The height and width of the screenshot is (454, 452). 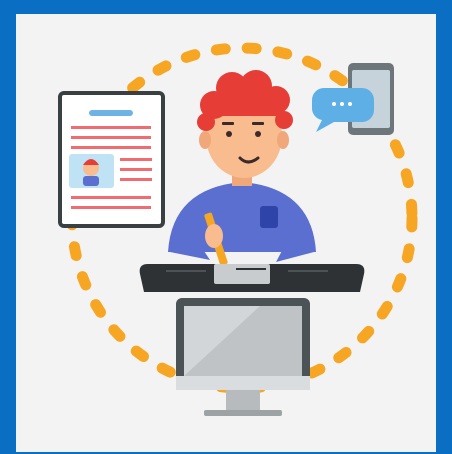 I want to click on desk, so click(x=252, y=278).